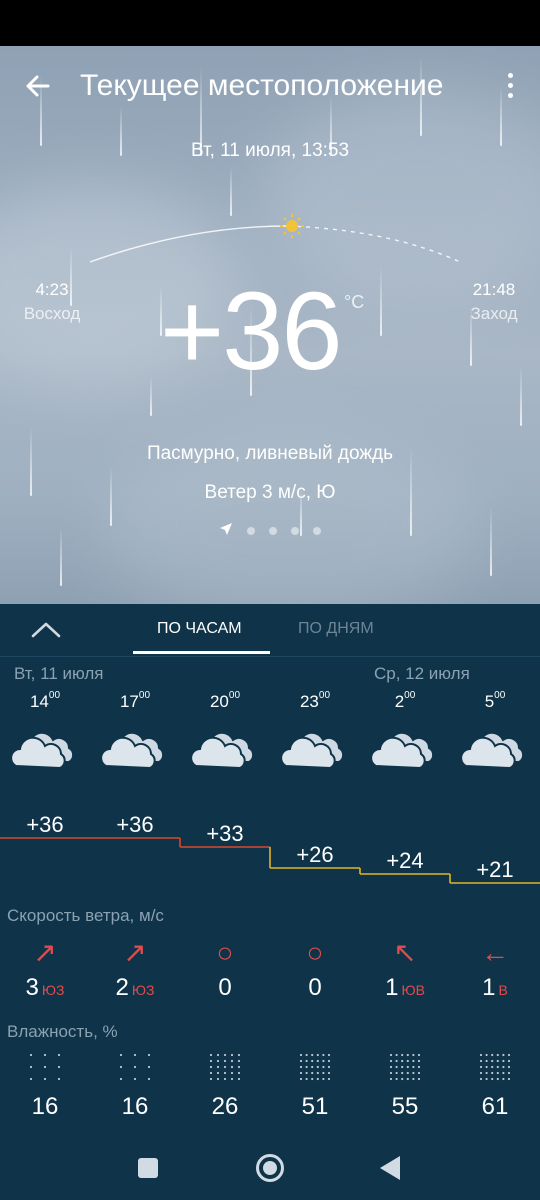 This screenshot has width=540, height=1200. What do you see at coordinates (270, 150) in the screenshot?
I see `current-datetime: Вт, 11 июля, 13:53` at bounding box center [270, 150].